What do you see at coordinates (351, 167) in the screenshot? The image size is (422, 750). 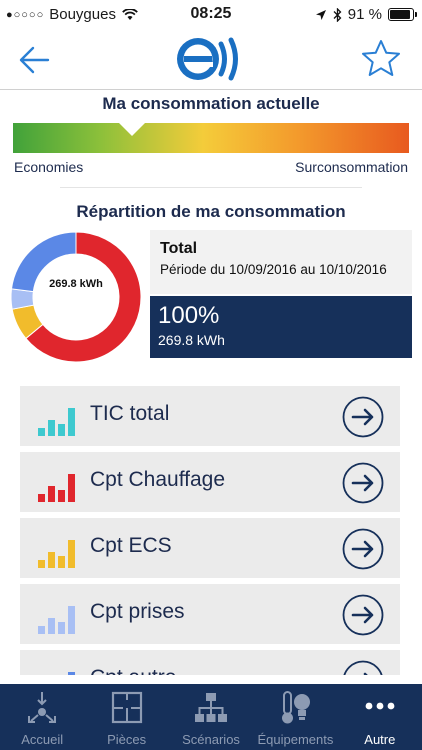 I see `gauge-right-label: Surconsommation` at bounding box center [351, 167].